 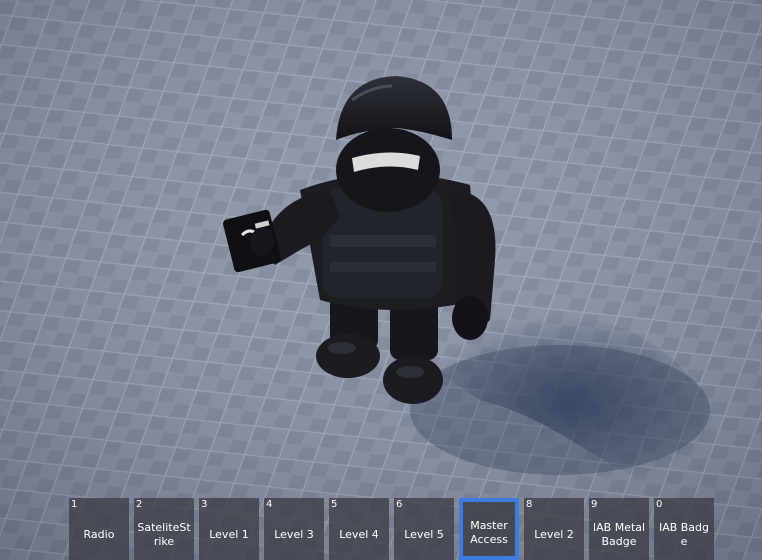 I want to click on hotbar-slot-key: 0, so click(x=659, y=504).